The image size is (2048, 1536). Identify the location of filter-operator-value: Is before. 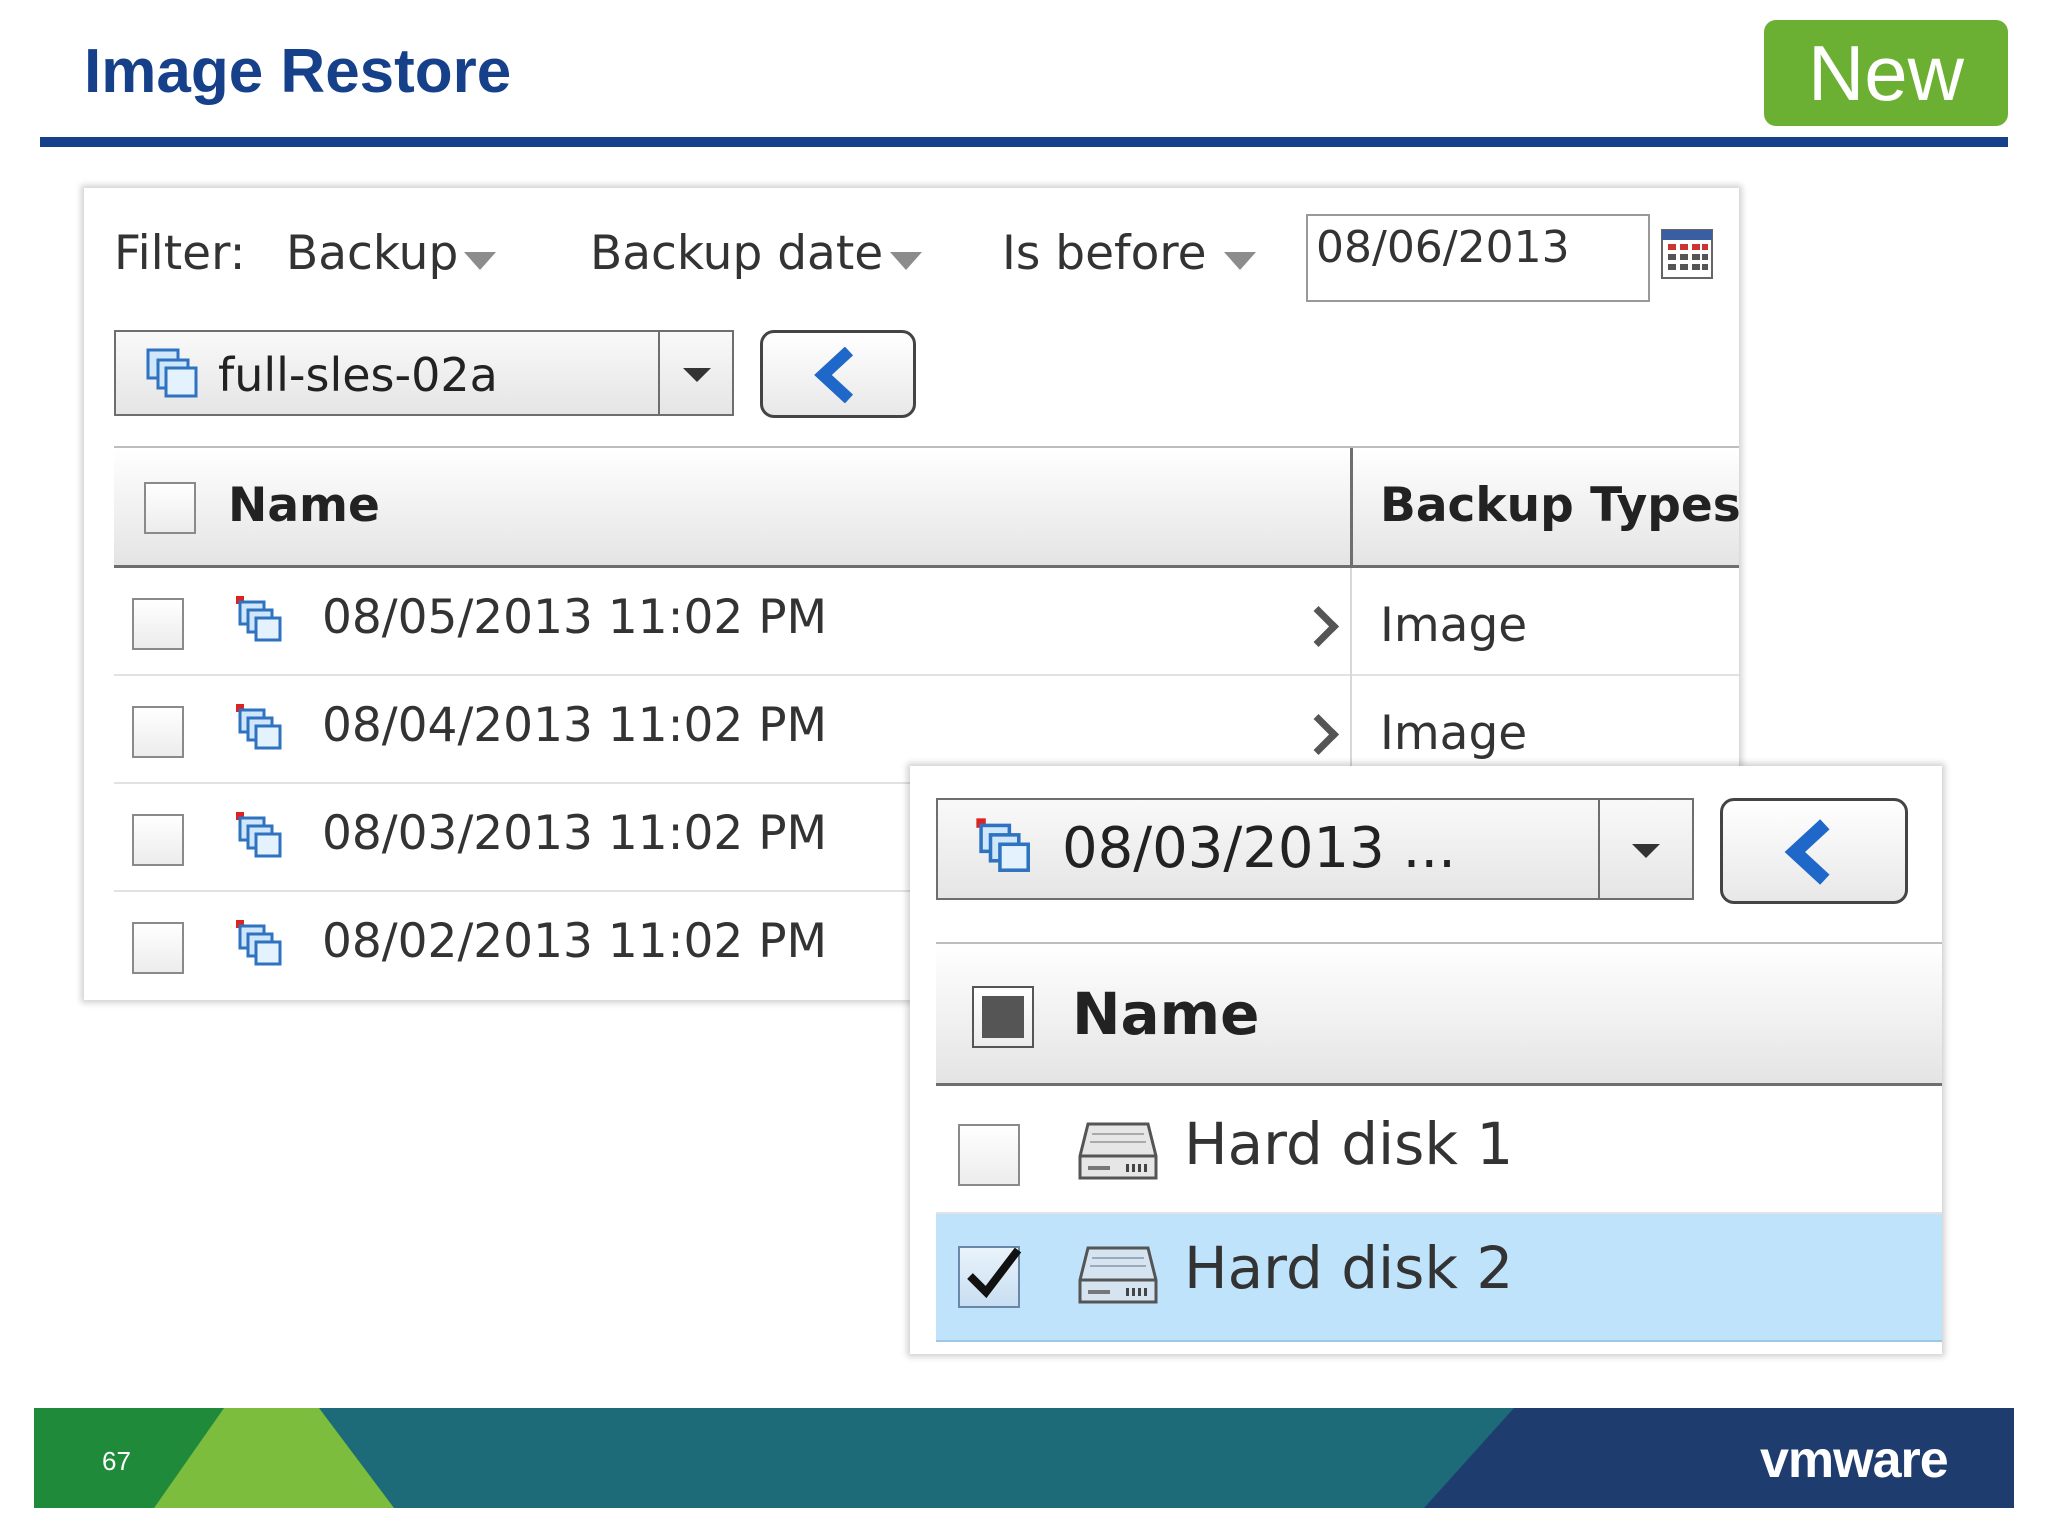
(1104, 253).